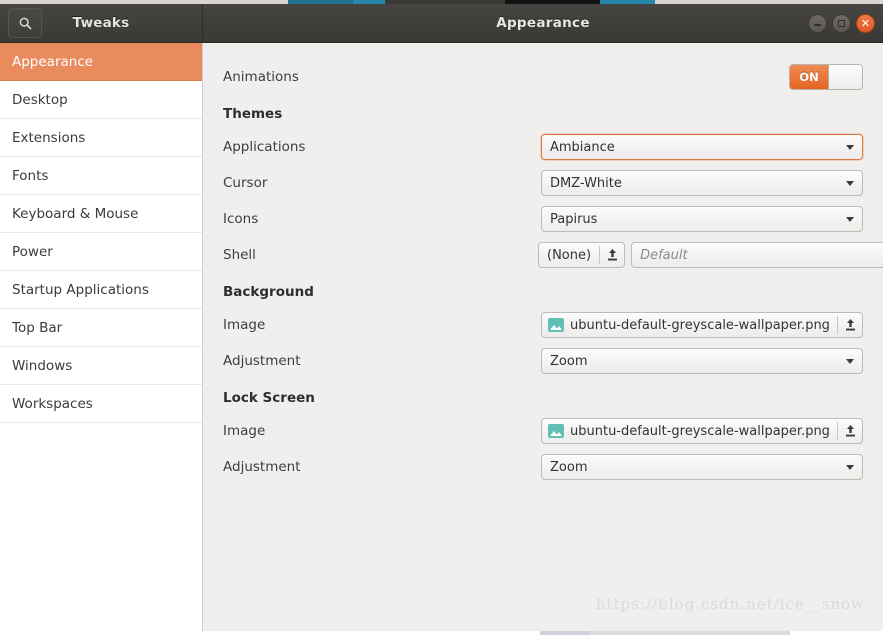 The image size is (883, 635). Describe the element at coordinates (244, 325) in the screenshot. I see `background-image-label: Image` at that location.